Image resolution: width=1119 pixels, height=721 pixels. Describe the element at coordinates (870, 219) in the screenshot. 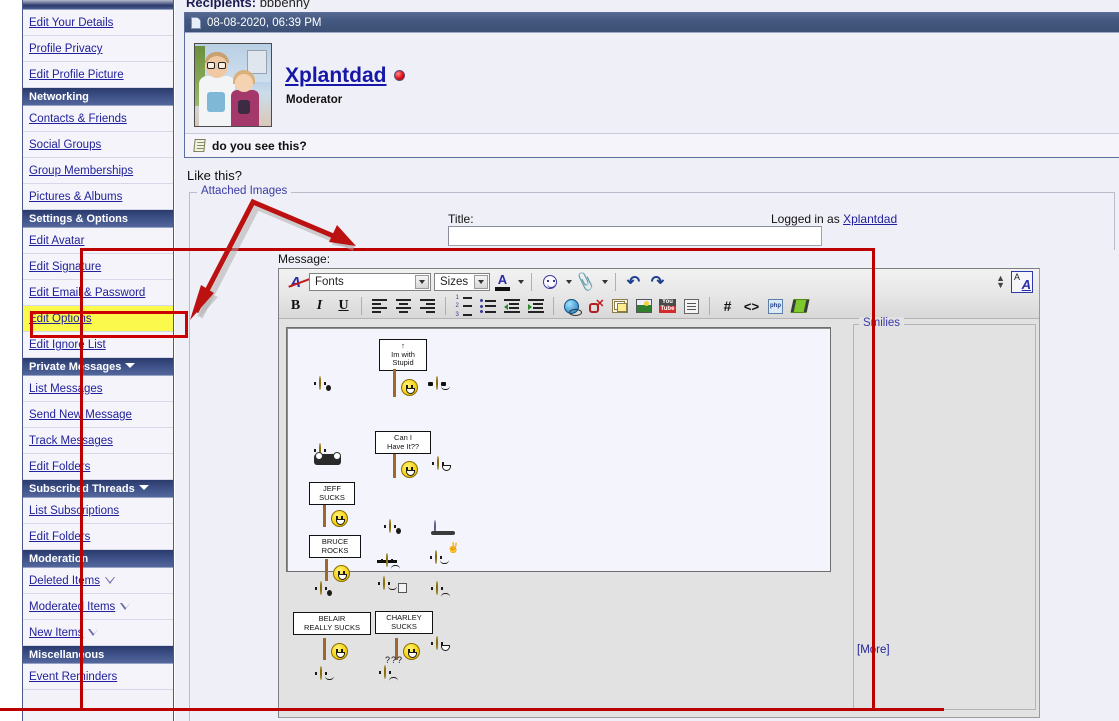

I see `logged-in-user-link: Xplantdad` at that location.